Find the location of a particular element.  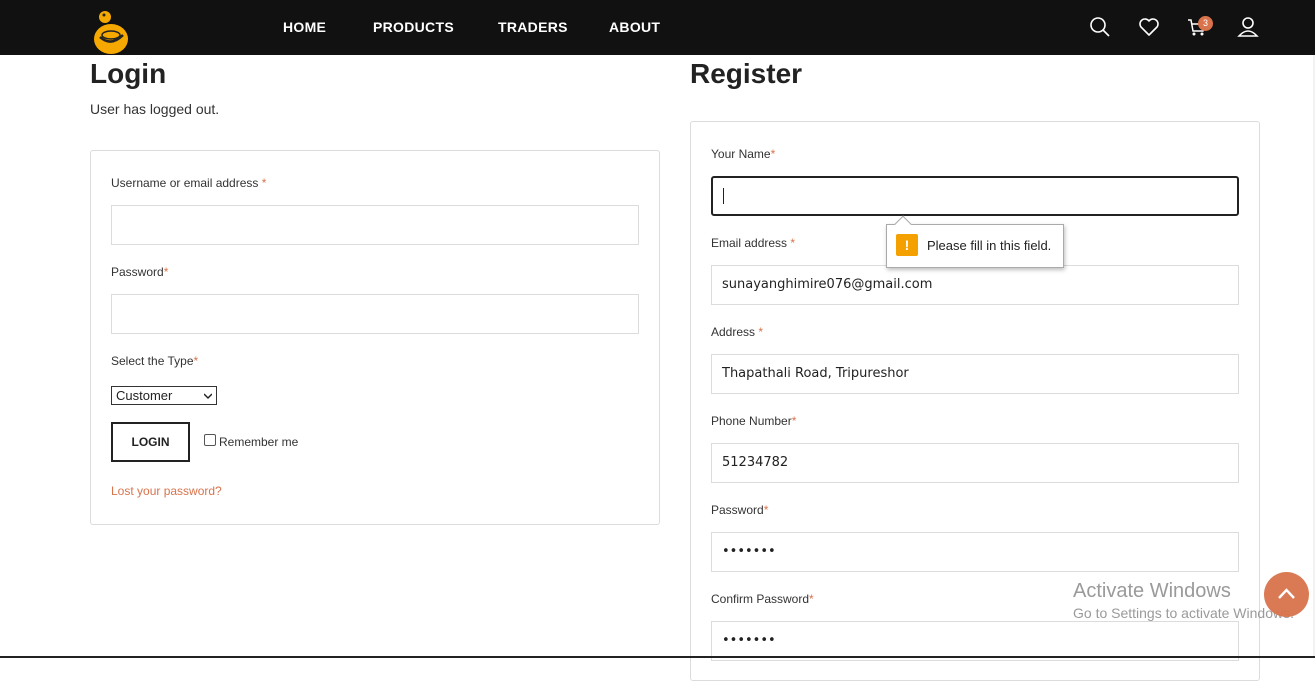

remember-checkbox is located at coordinates (210, 440).